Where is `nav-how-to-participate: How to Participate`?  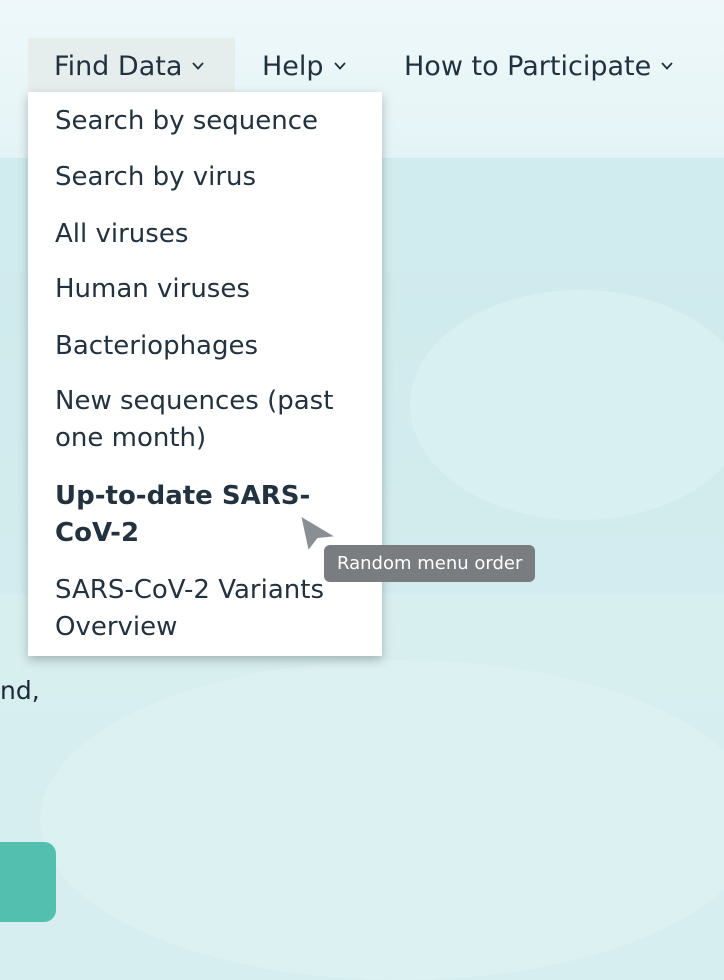 nav-how-to-participate: How to Participate is located at coordinates (539, 66).